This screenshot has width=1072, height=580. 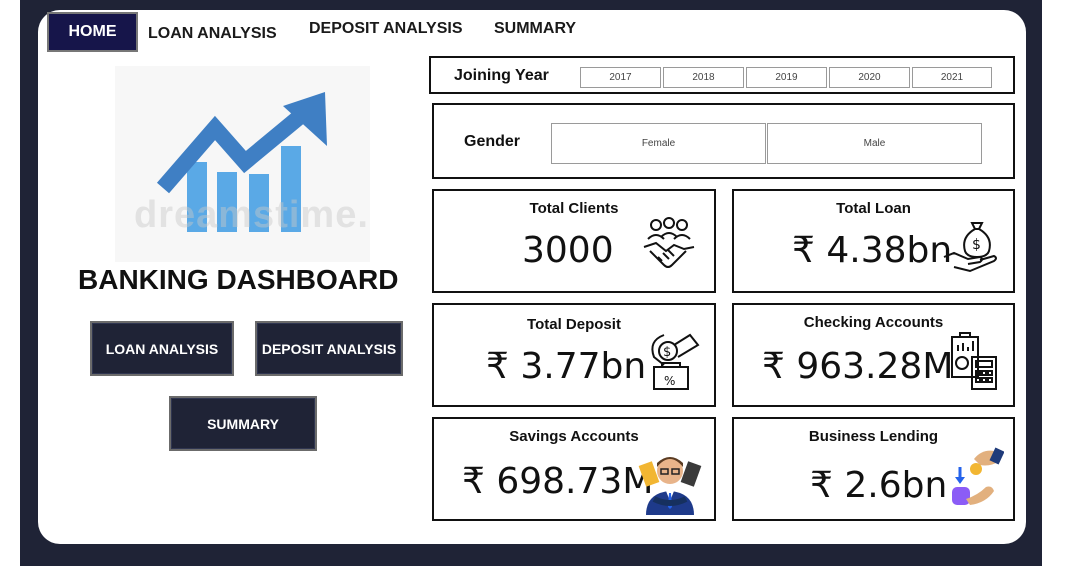 What do you see at coordinates (669, 242) in the screenshot?
I see `handshake-icon` at bounding box center [669, 242].